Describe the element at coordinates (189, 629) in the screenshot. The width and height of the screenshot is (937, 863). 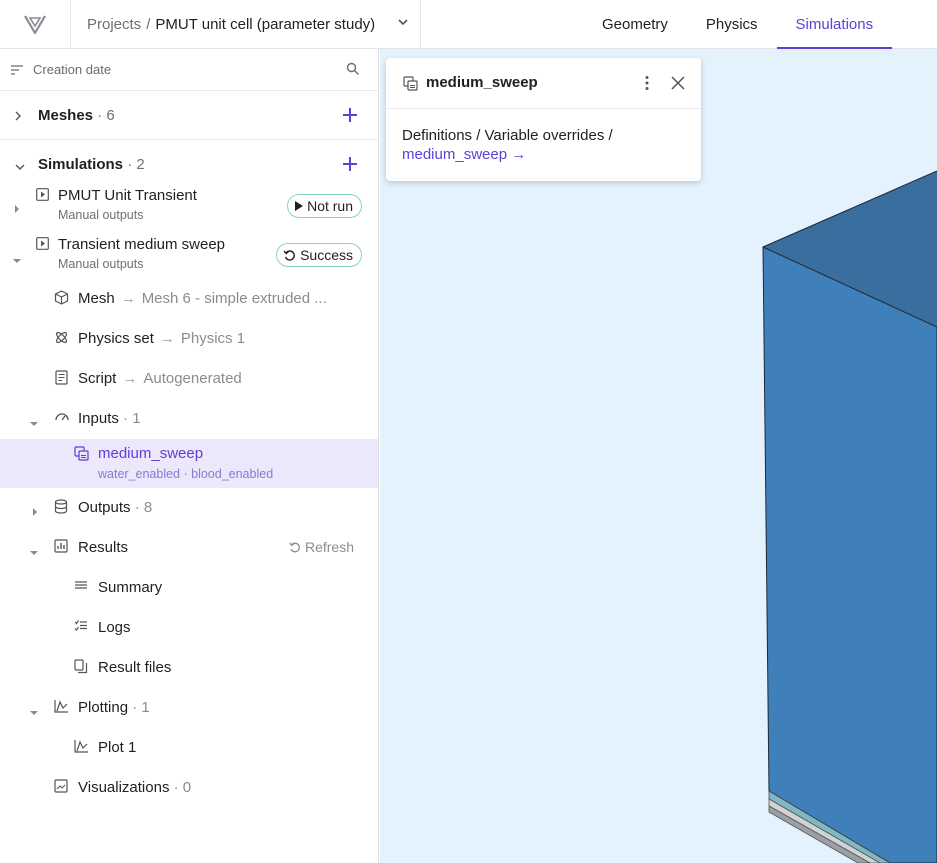
I see `tree-item-logs: Logs` at that location.